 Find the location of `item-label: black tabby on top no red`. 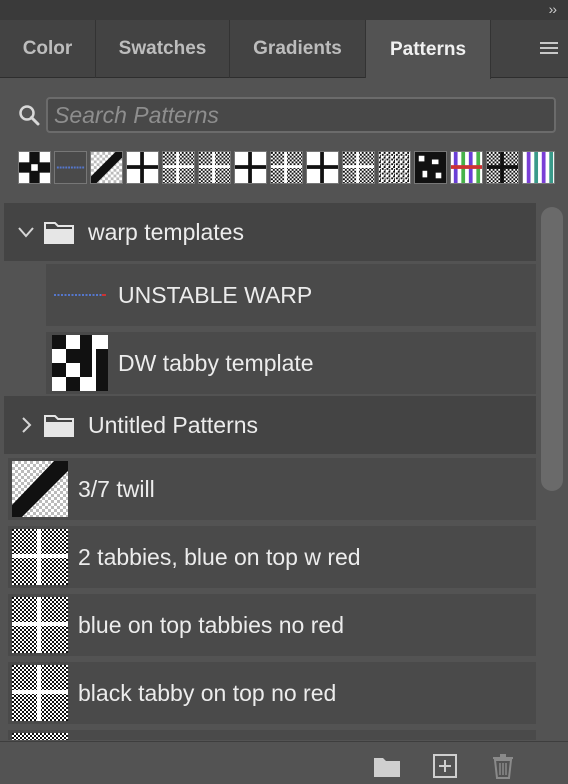

item-label: black tabby on top no red is located at coordinates (207, 692).